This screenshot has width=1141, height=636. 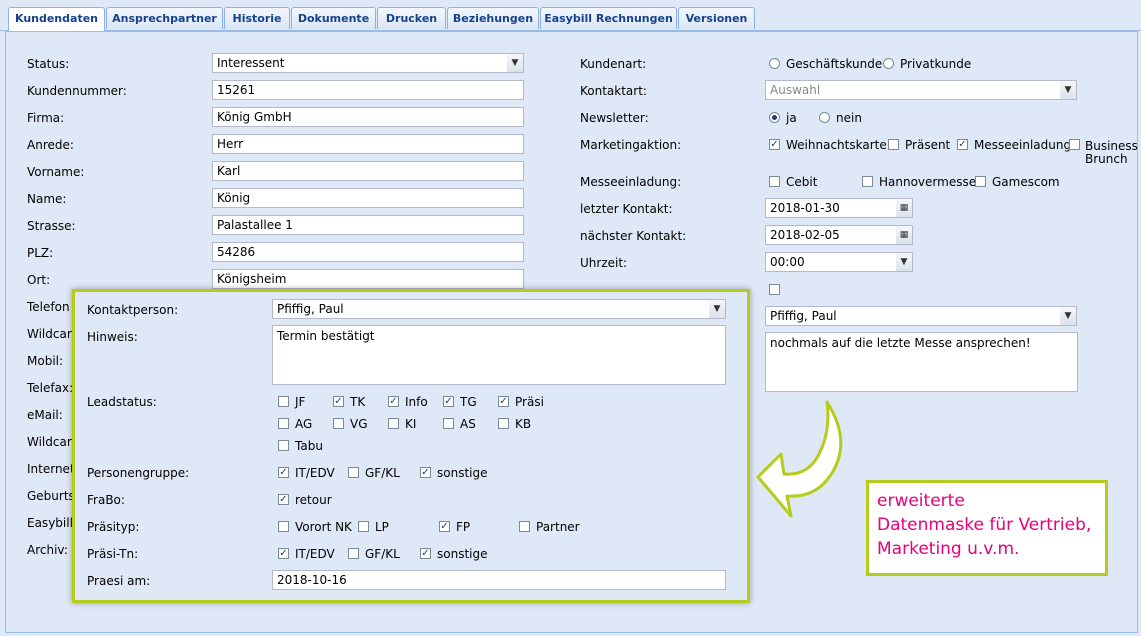 What do you see at coordinates (368, 171) in the screenshot?
I see `vorname-field: Karl` at bounding box center [368, 171].